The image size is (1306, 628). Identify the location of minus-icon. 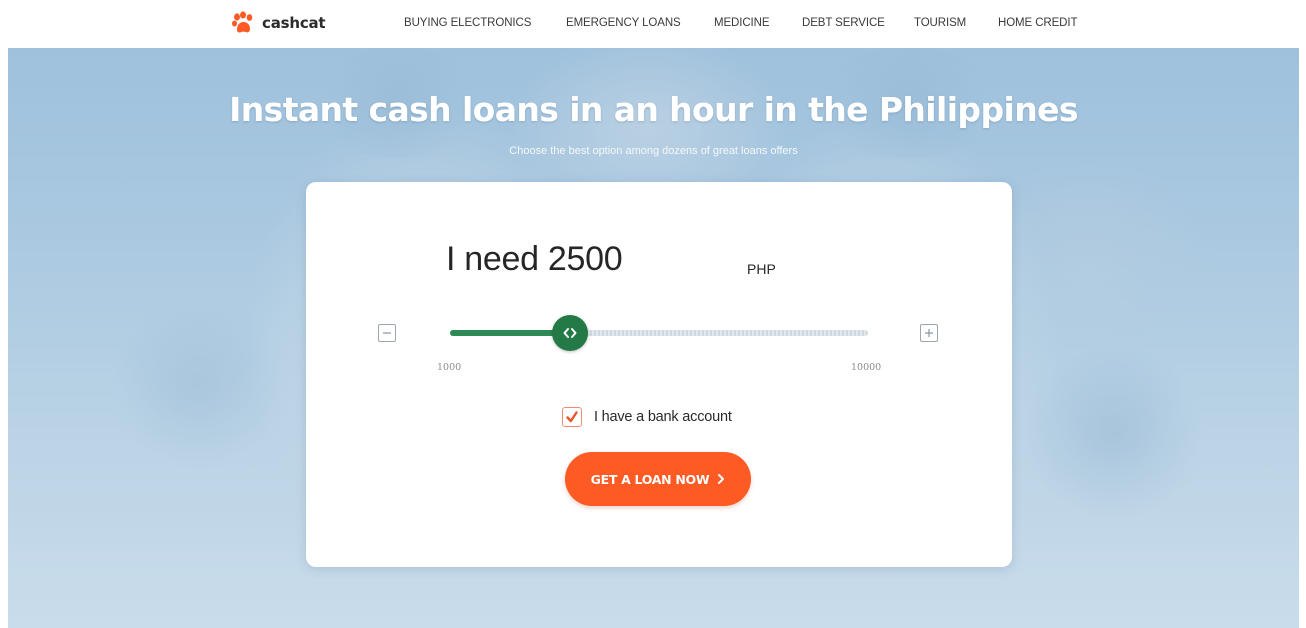
(387, 333).